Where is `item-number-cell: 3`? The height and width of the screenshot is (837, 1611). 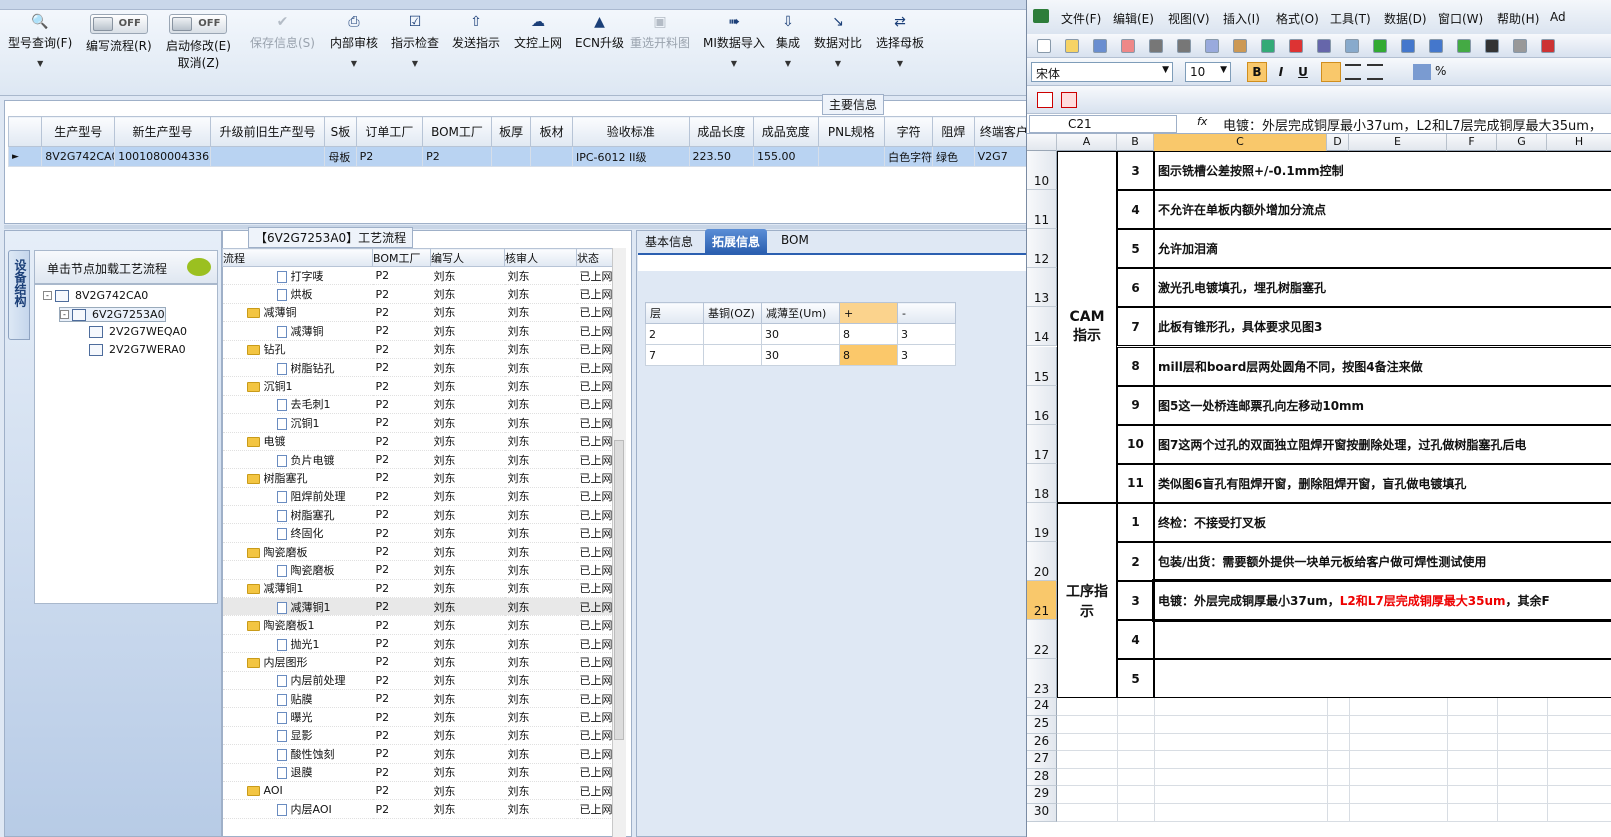
item-number-cell: 3 is located at coordinates (1135, 601).